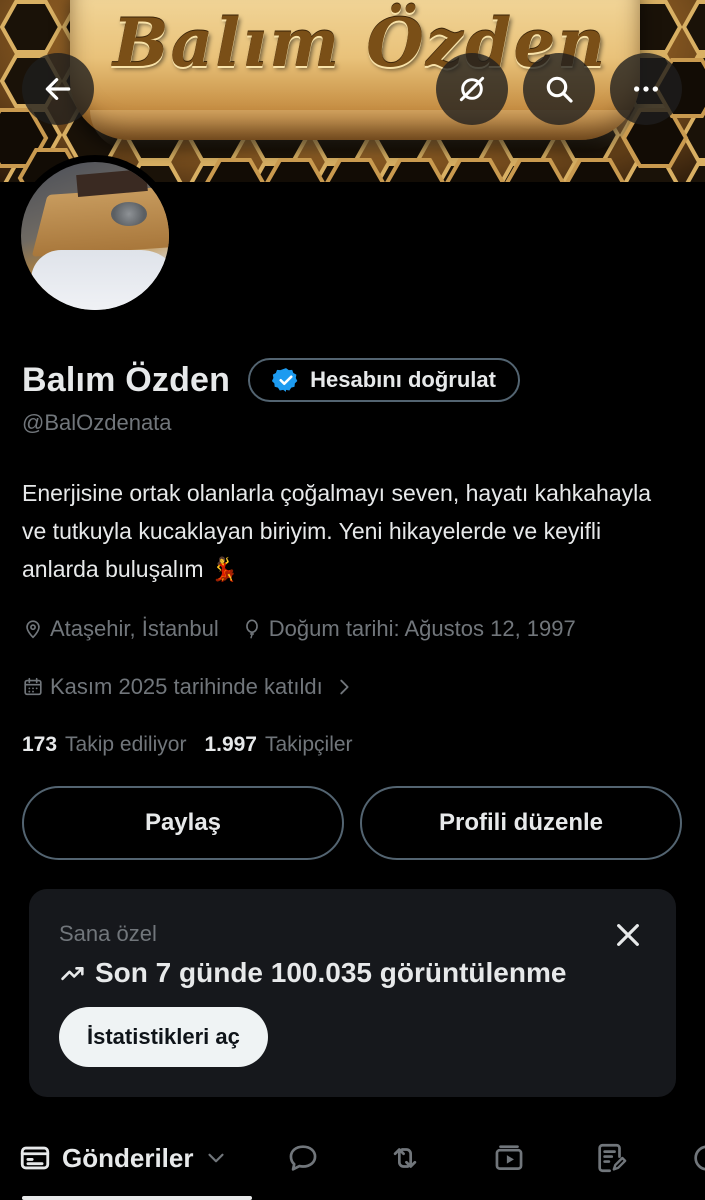  I want to click on reply-icon, so click(303, 1158).